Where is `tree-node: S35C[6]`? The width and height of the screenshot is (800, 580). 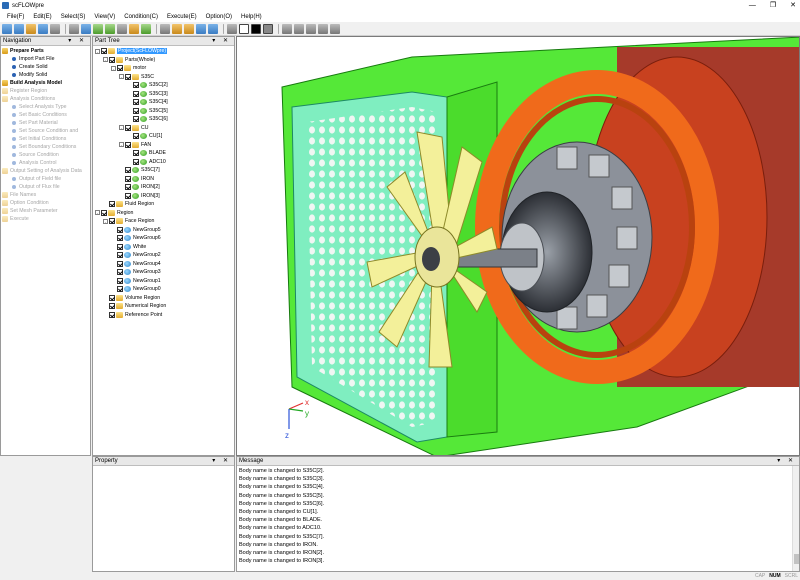
tree-node: S35C[6] is located at coordinates (164, 119).